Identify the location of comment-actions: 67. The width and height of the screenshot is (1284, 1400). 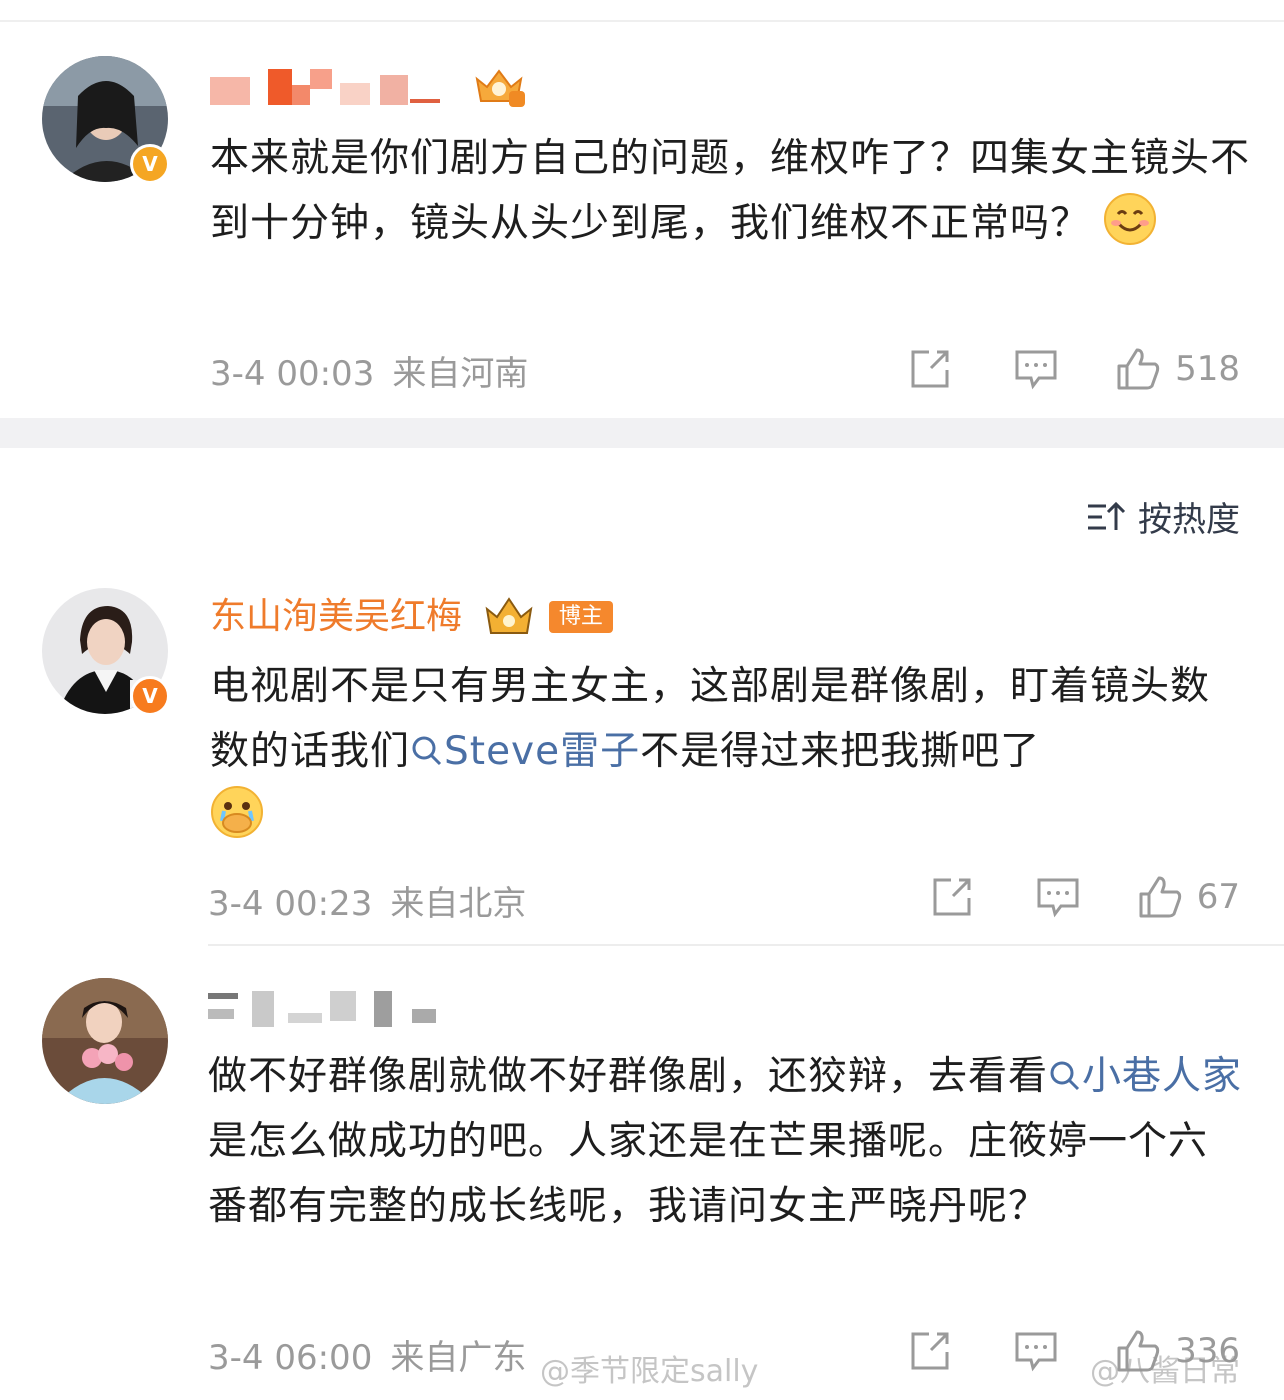
(1084, 897).